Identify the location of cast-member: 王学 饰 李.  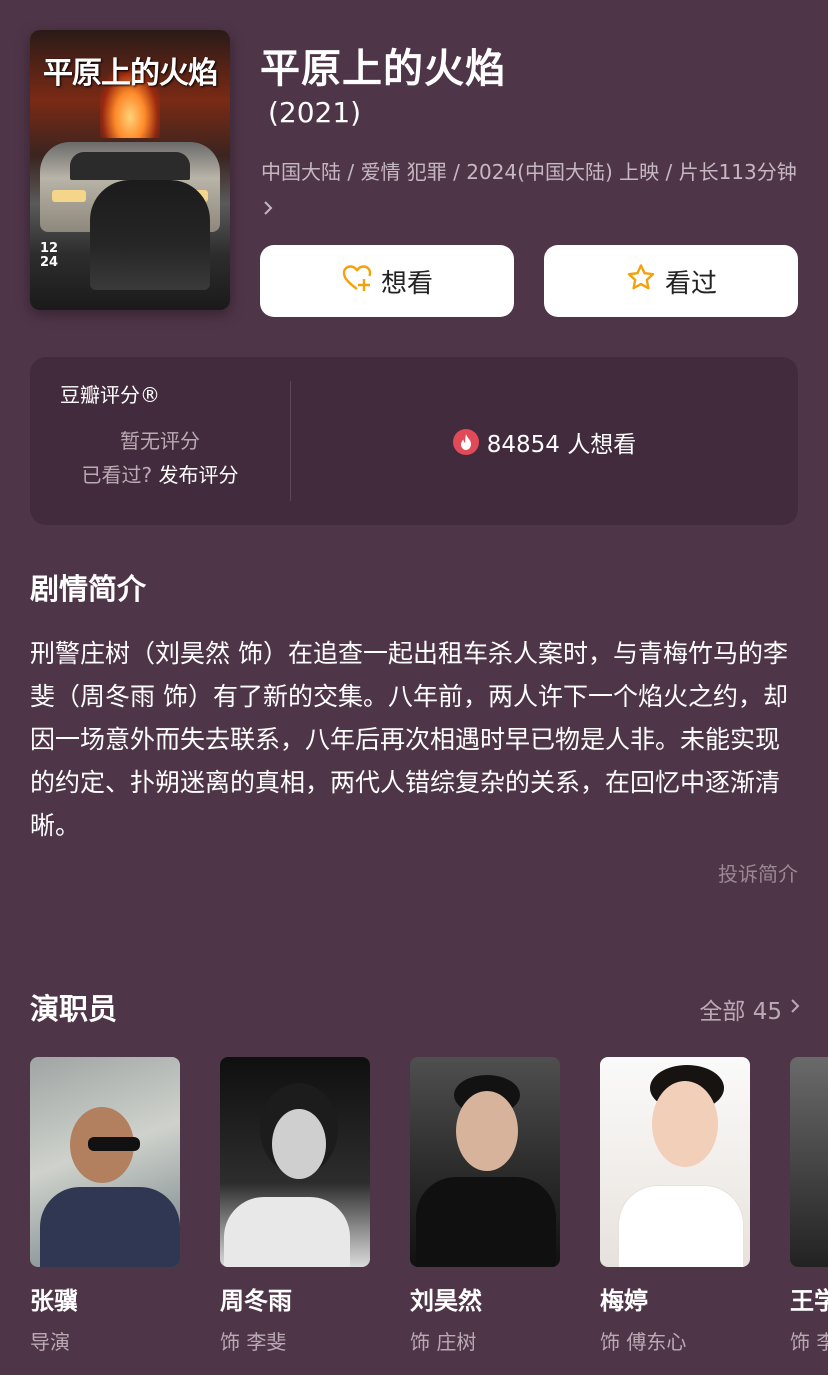
(809, 1206).